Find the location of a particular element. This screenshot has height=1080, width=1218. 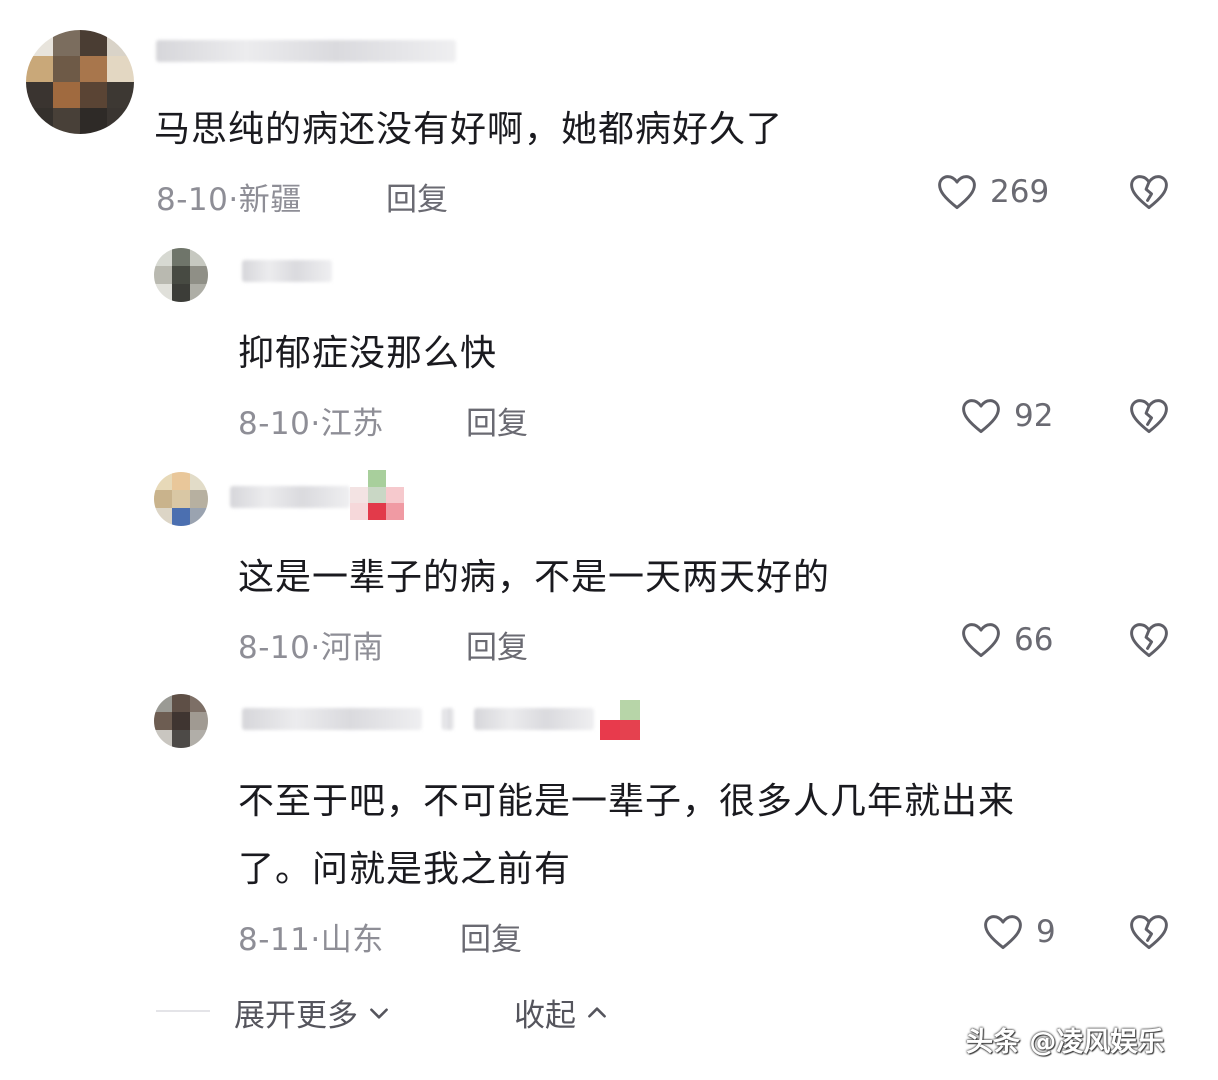

like-count: 9 is located at coordinates (1046, 932).